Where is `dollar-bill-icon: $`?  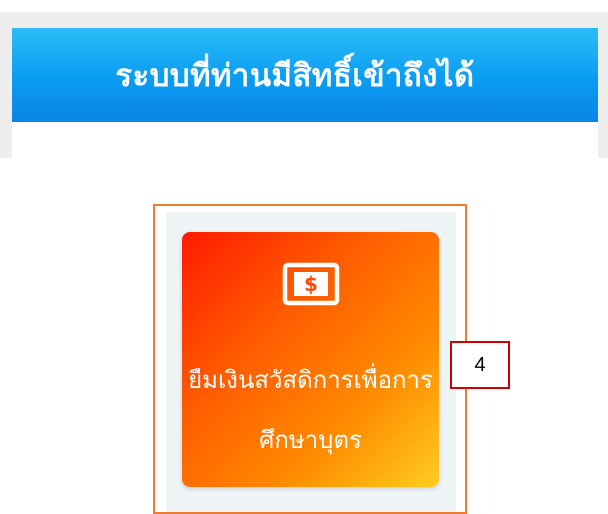
dollar-bill-icon: $ is located at coordinates (311, 284).